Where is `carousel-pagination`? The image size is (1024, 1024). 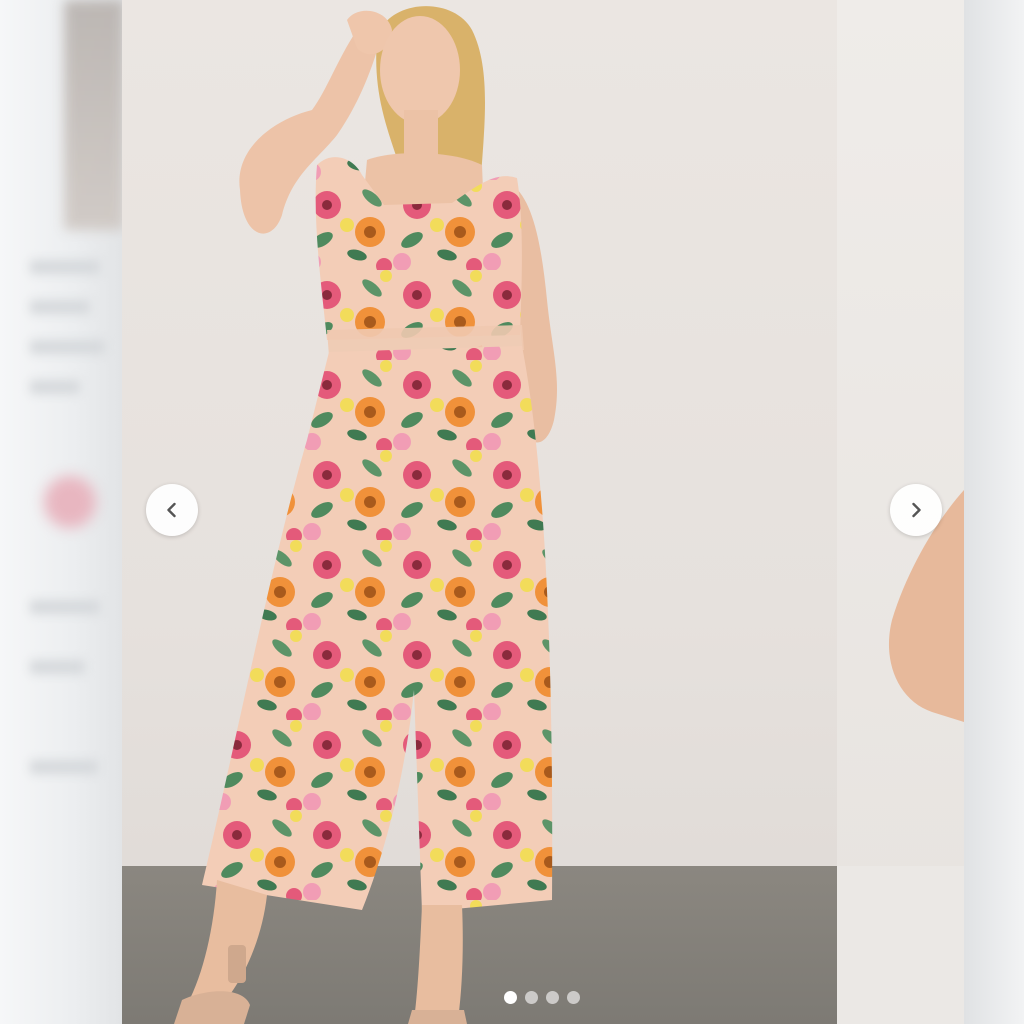
carousel-pagination is located at coordinates (542, 997).